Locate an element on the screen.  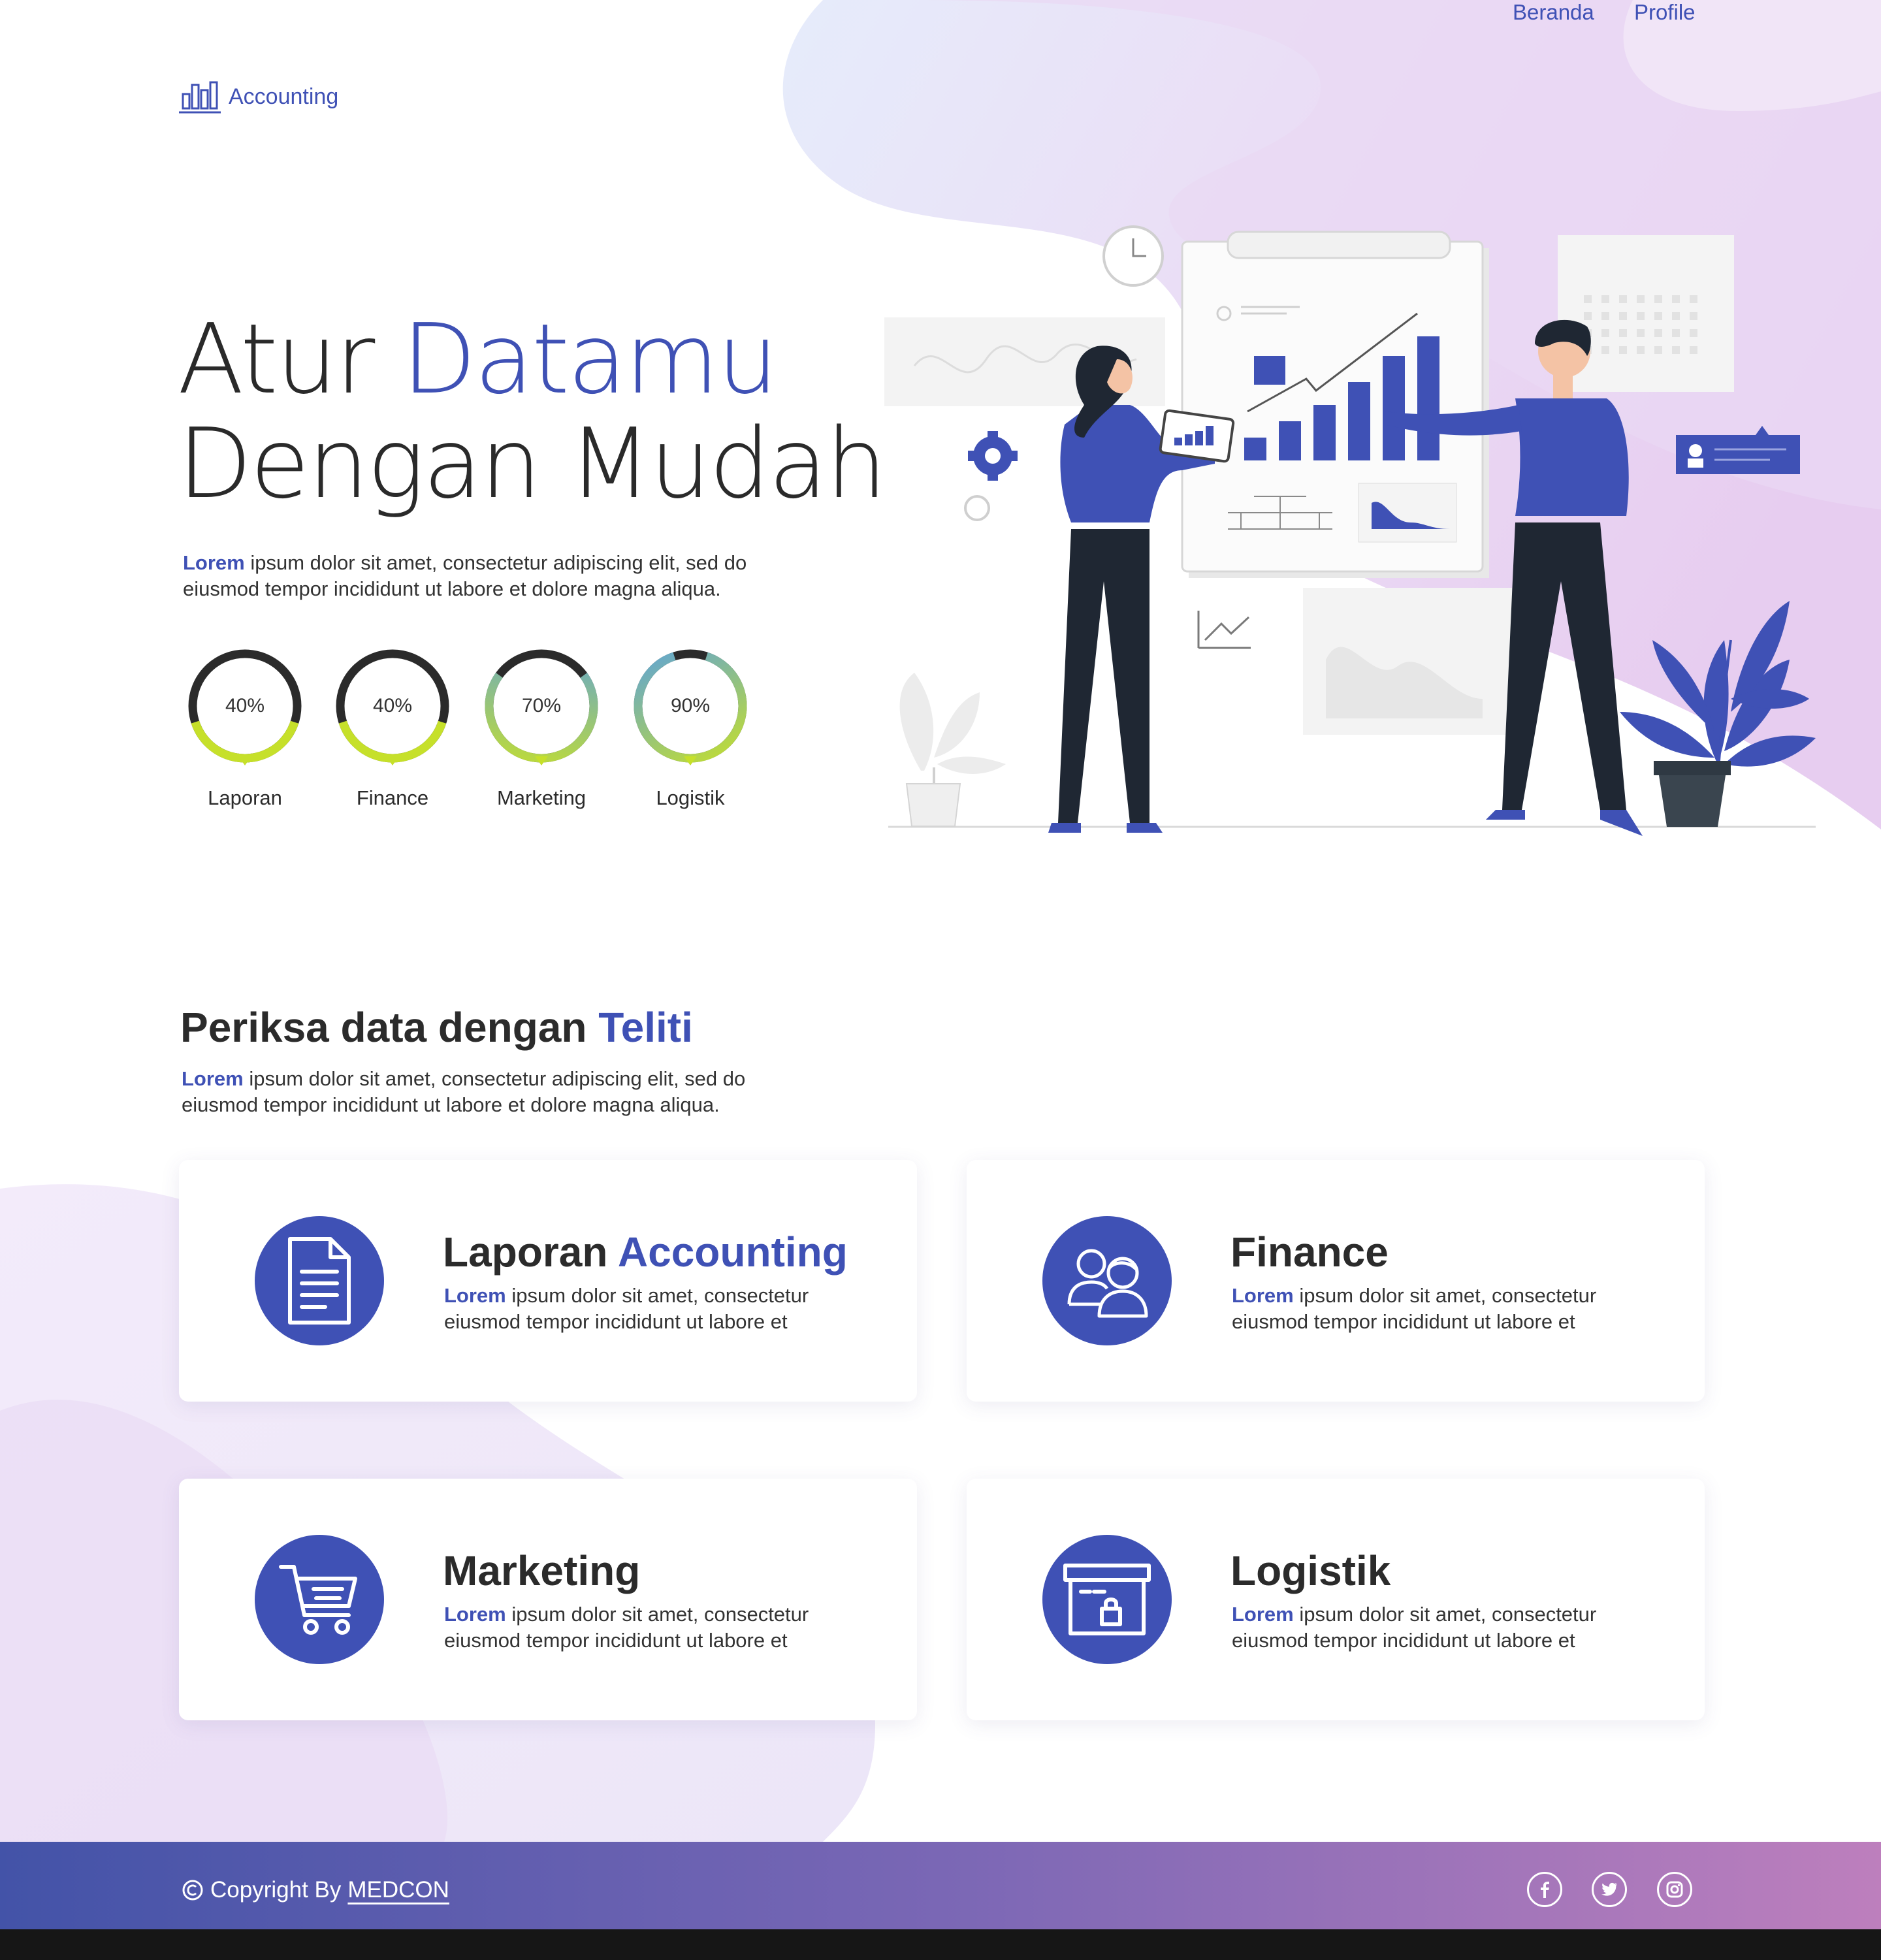
card-title-part1: Marketing is located at coordinates (542, 1570).